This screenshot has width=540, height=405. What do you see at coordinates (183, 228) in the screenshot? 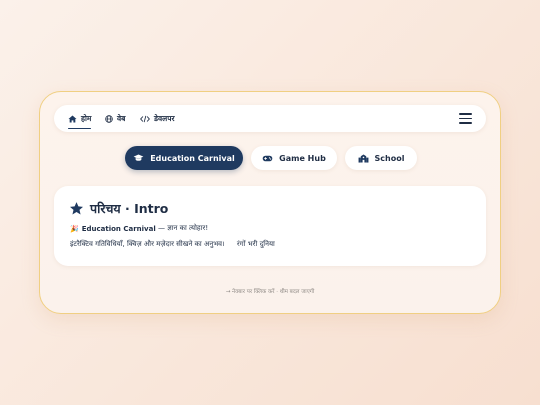
I see `intro-tagline: — ज्ञान का त्योहार!` at bounding box center [183, 228].